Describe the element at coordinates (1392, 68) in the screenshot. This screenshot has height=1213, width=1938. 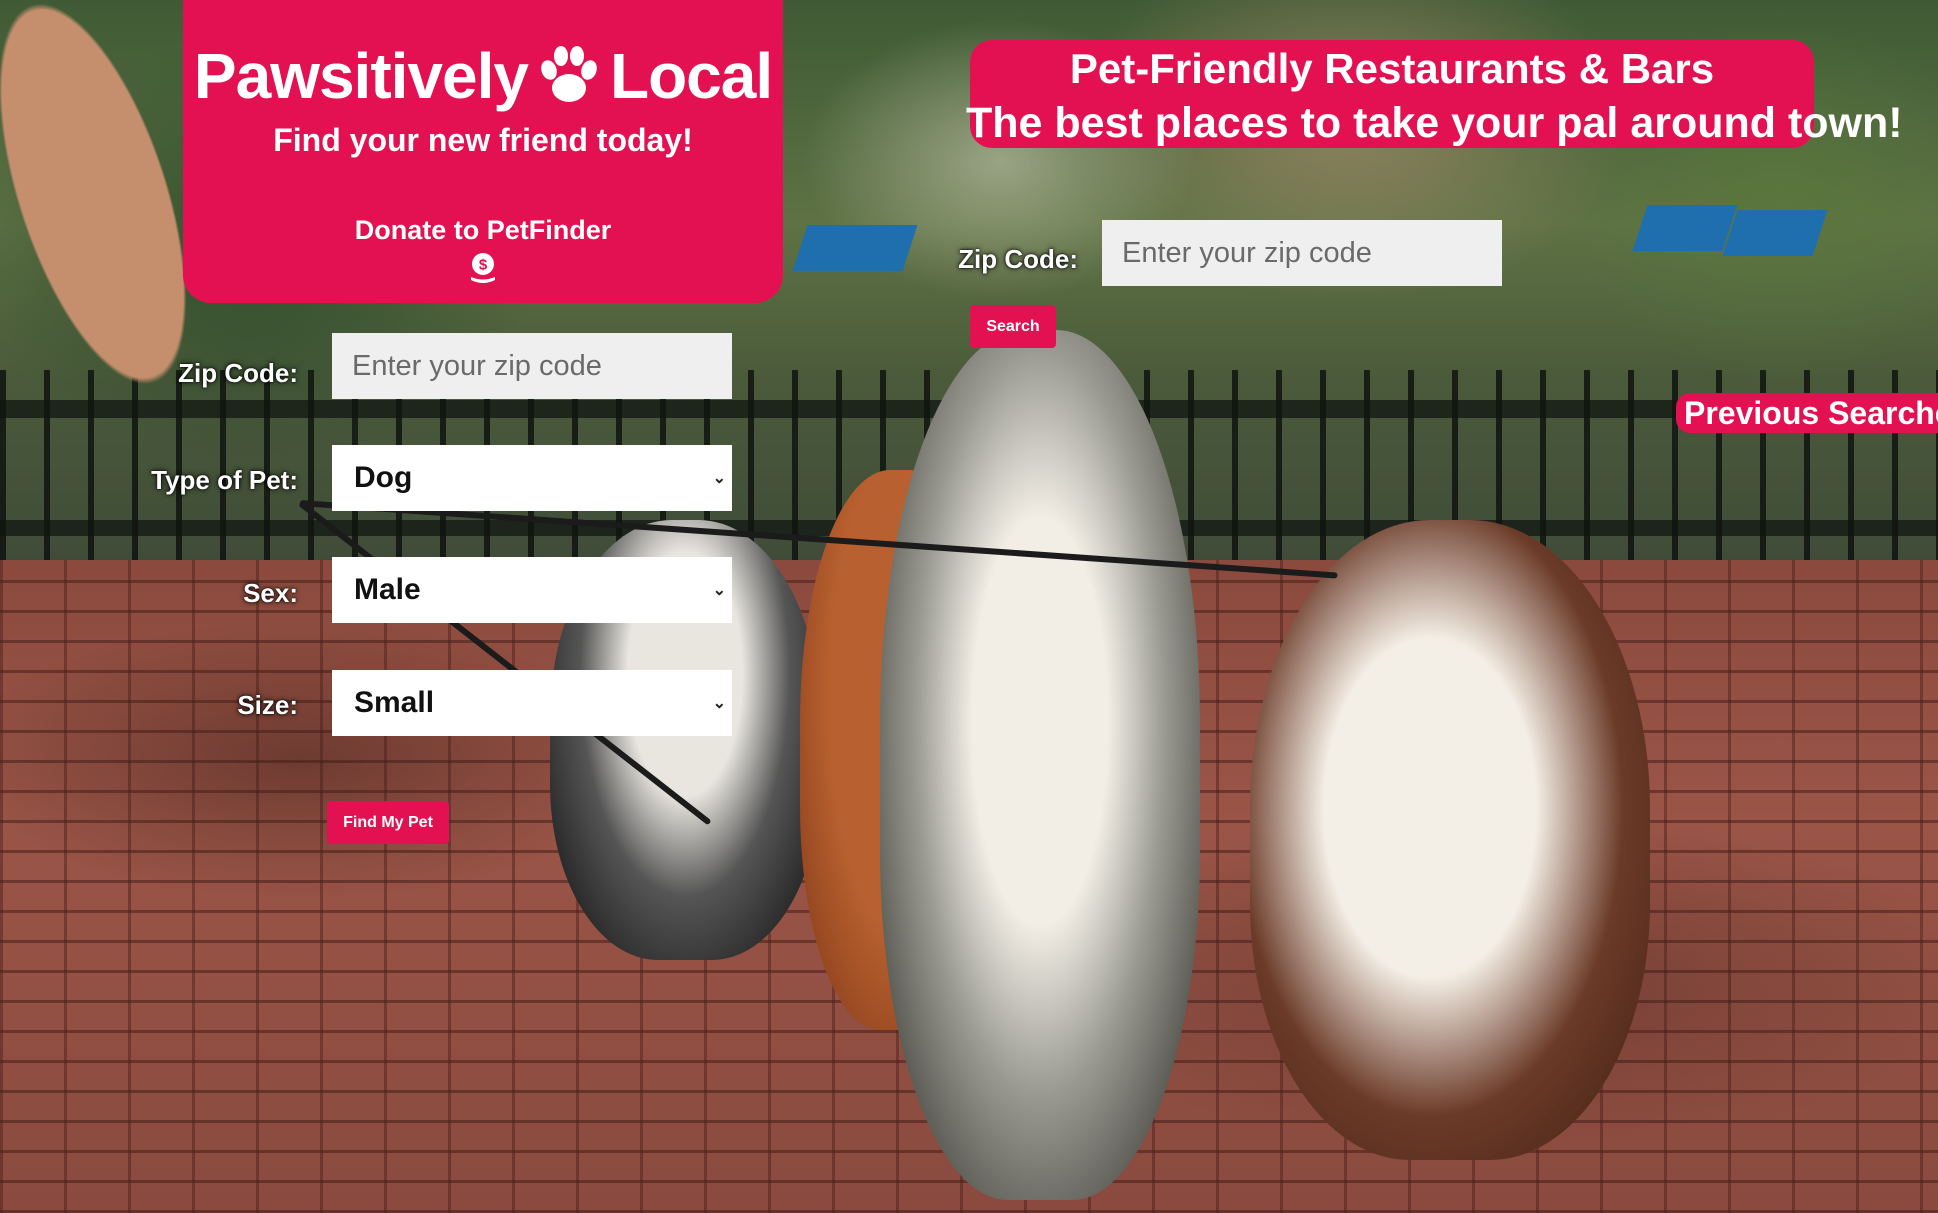
I see `restaurants-heading: Pet-Friendly Restaurants & Bars` at that location.